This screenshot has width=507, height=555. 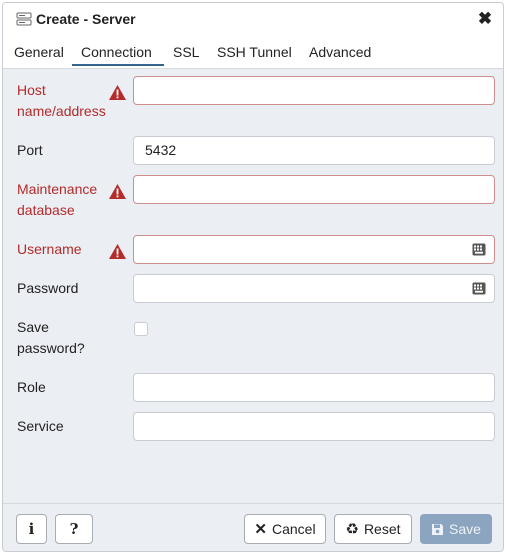 What do you see at coordinates (314, 426) in the screenshot?
I see `service-input` at bounding box center [314, 426].